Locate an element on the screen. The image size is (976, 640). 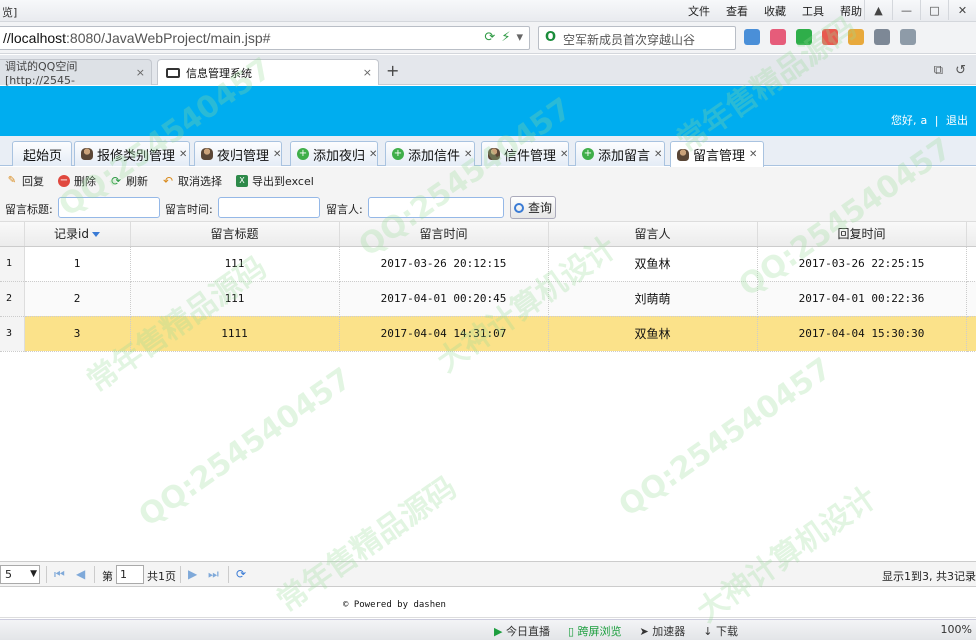
note-icon is located at coordinates (856, 37).